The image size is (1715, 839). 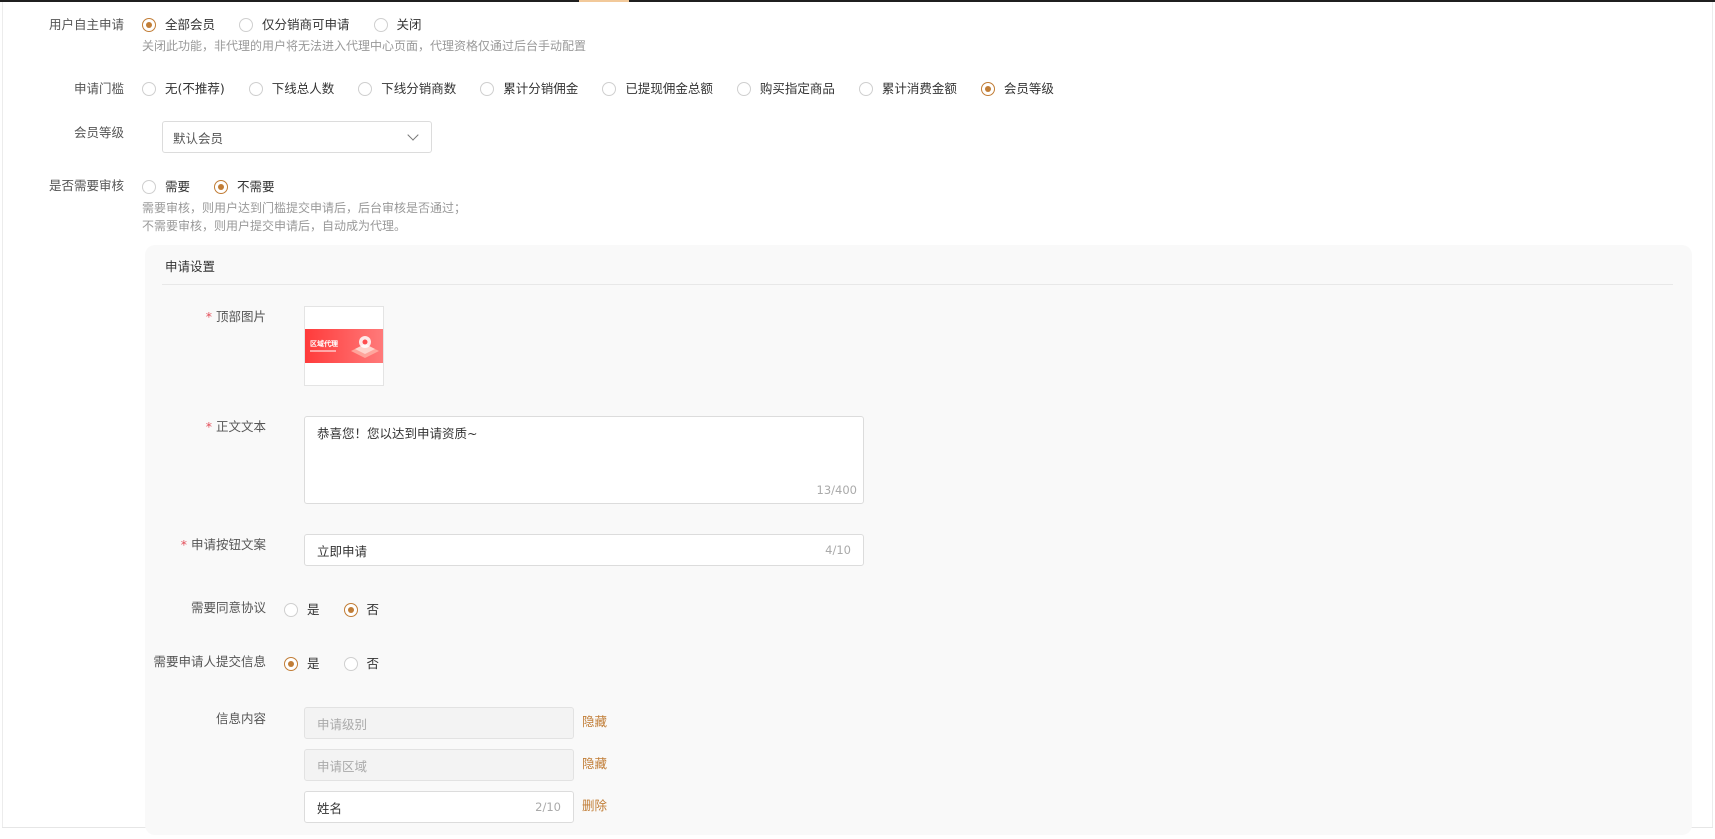 What do you see at coordinates (364, 46) in the screenshot?
I see `user-apply-hint: 关闭此功能，非代理的用户将无法进入代理中心页面，代理资格仅通过后台手动配置` at bounding box center [364, 46].